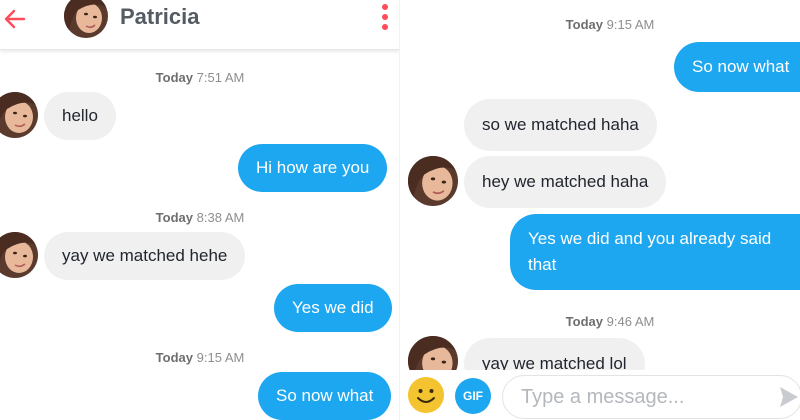  Describe the element at coordinates (426, 395) in the screenshot. I see `smiley-icon` at that location.